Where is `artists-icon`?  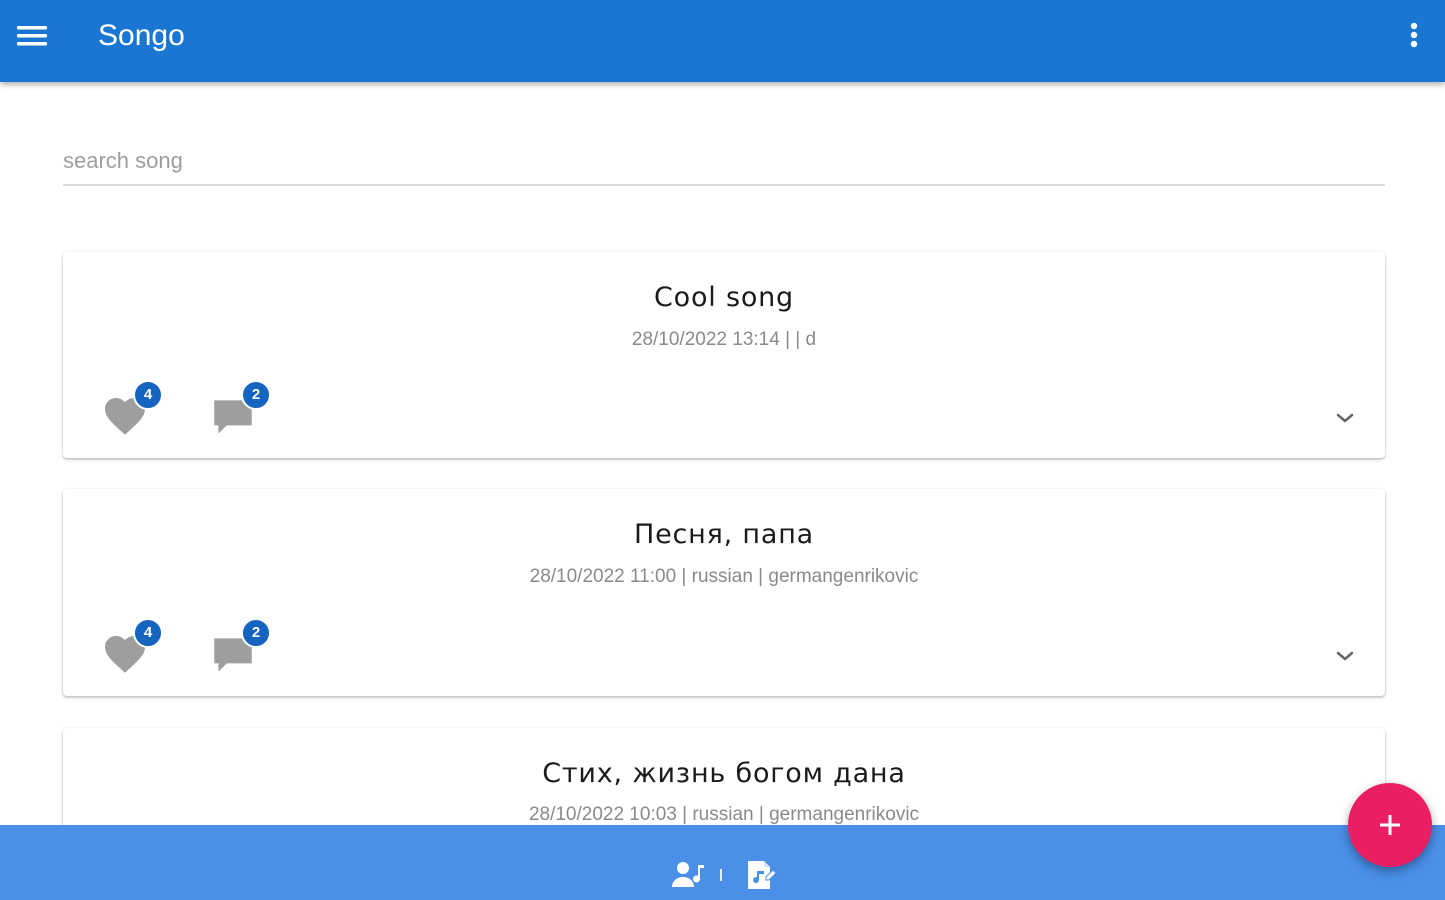 artists-icon is located at coordinates (688, 874).